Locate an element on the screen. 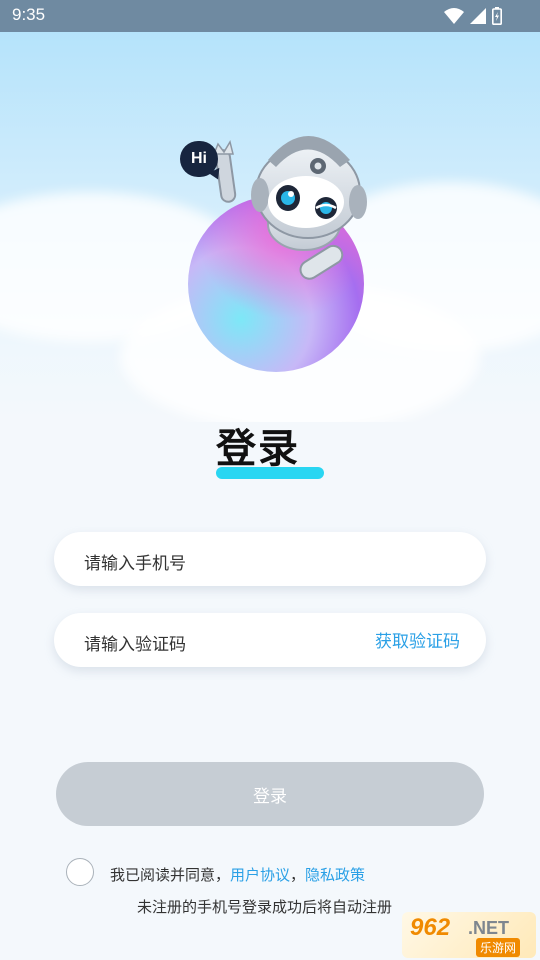 This screenshot has width=540, height=960. watermark-text: 乐游网 is located at coordinates (498, 947).